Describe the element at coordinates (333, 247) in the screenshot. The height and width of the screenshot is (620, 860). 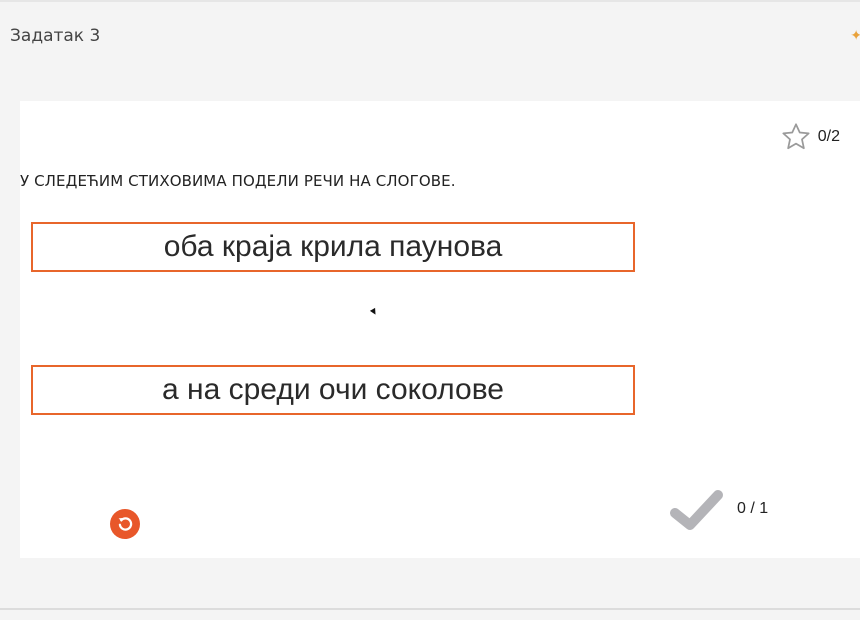
I see `verse-line-1: оба краја крила паунова` at that location.